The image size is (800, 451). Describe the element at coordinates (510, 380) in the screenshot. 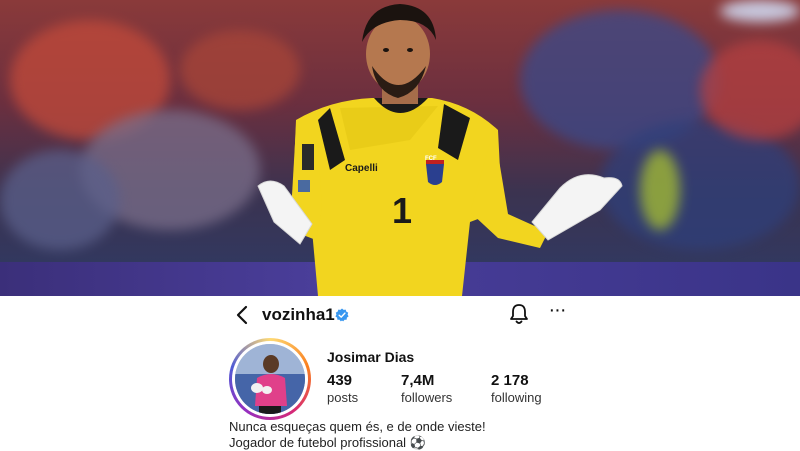

I see `following-count: 2 178` at that location.